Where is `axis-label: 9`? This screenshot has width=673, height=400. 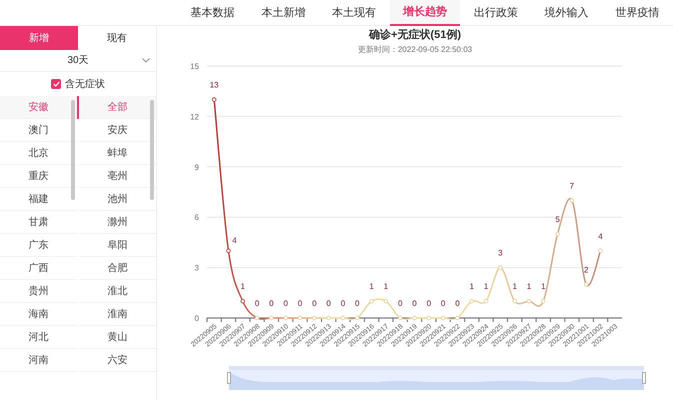
axis-label: 9 is located at coordinates (196, 167).